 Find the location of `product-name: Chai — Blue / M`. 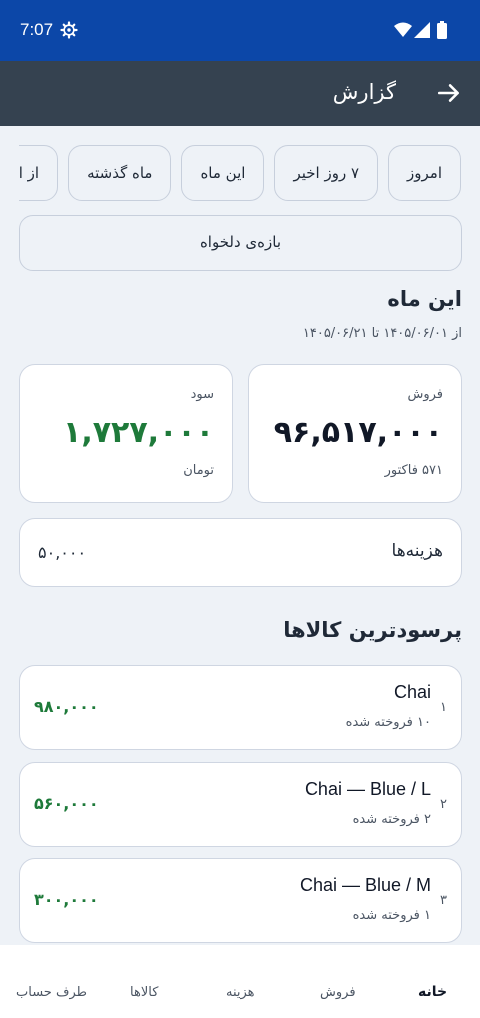

product-name: Chai — Blue / M is located at coordinates (365, 885).